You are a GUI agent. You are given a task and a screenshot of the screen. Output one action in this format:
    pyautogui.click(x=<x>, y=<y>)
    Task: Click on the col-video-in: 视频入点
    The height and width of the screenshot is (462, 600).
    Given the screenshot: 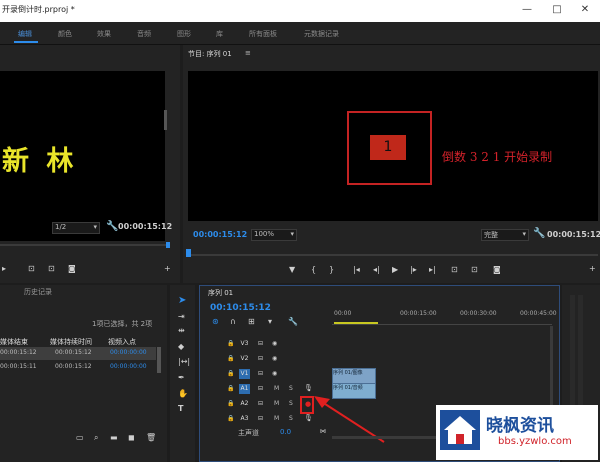 What is the action you would take?
    pyautogui.click(x=122, y=342)
    